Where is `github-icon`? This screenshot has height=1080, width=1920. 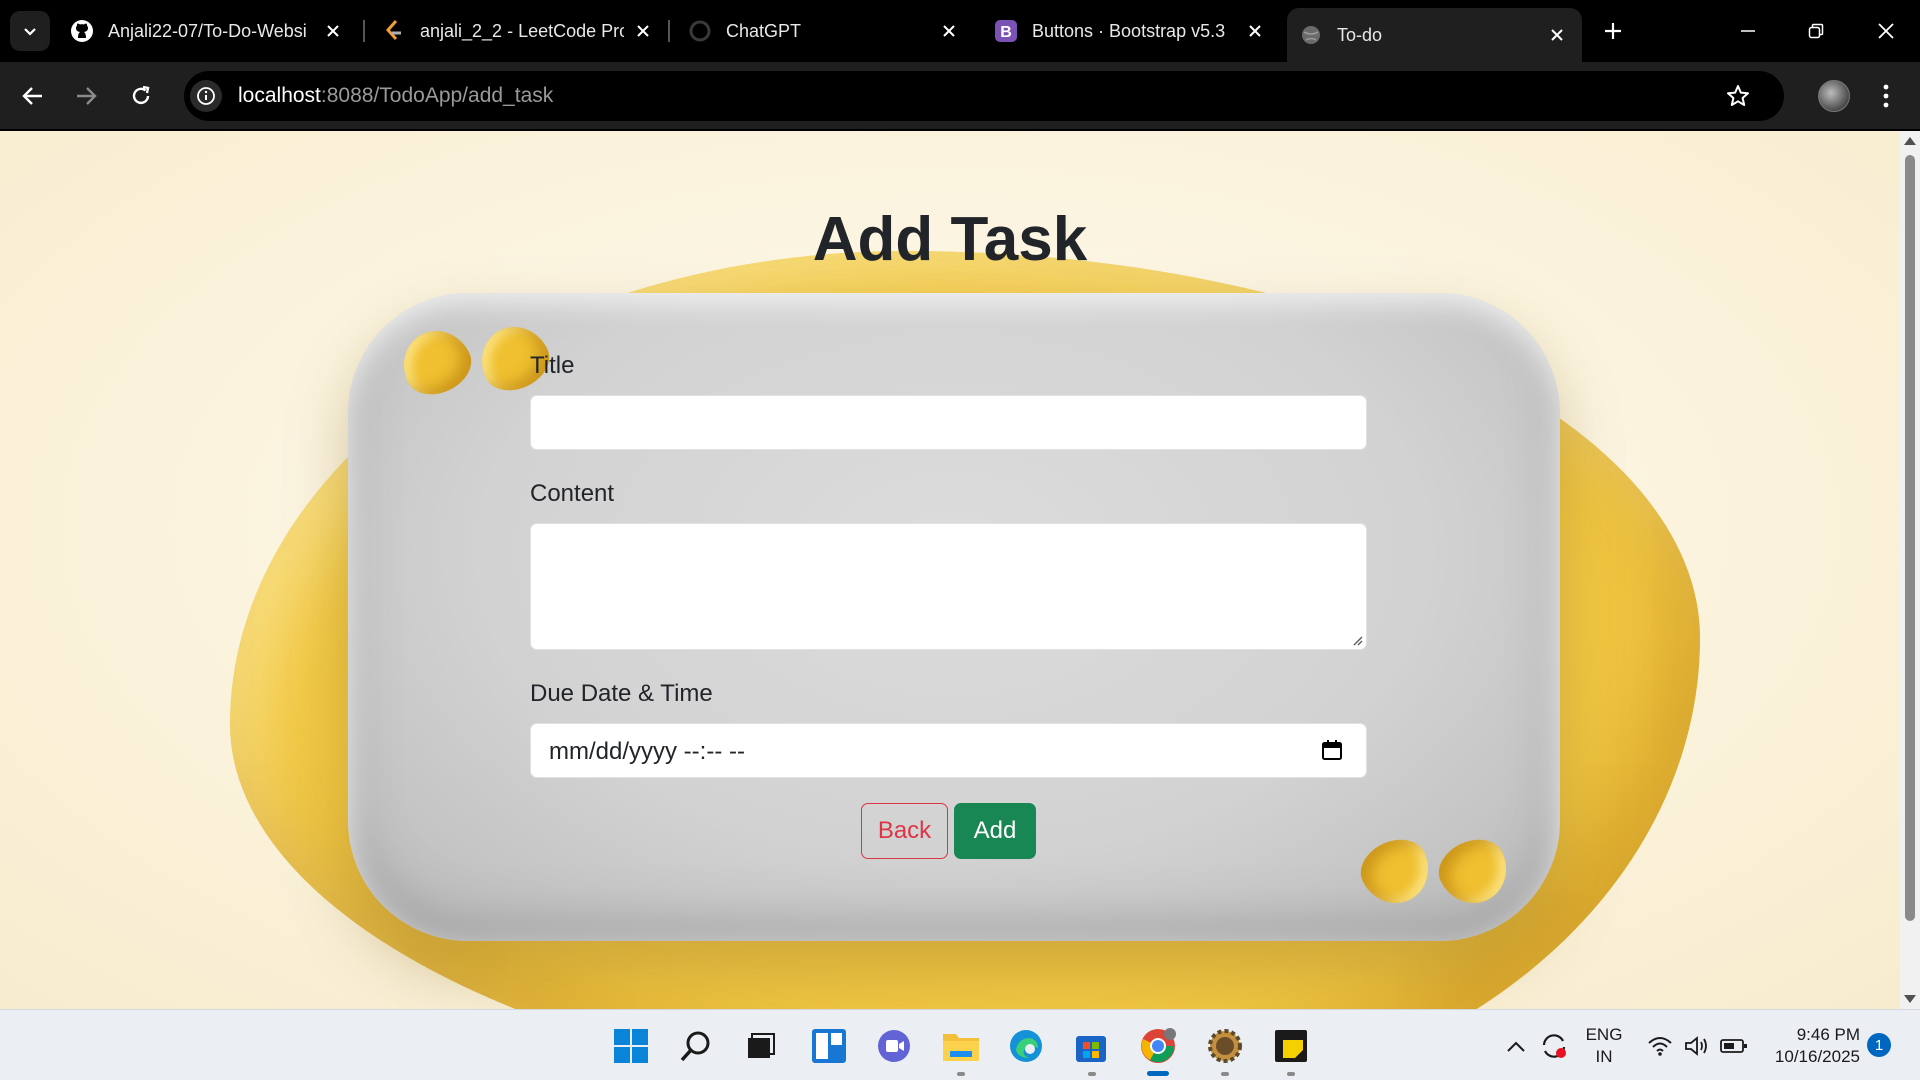
github-icon is located at coordinates (82, 31).